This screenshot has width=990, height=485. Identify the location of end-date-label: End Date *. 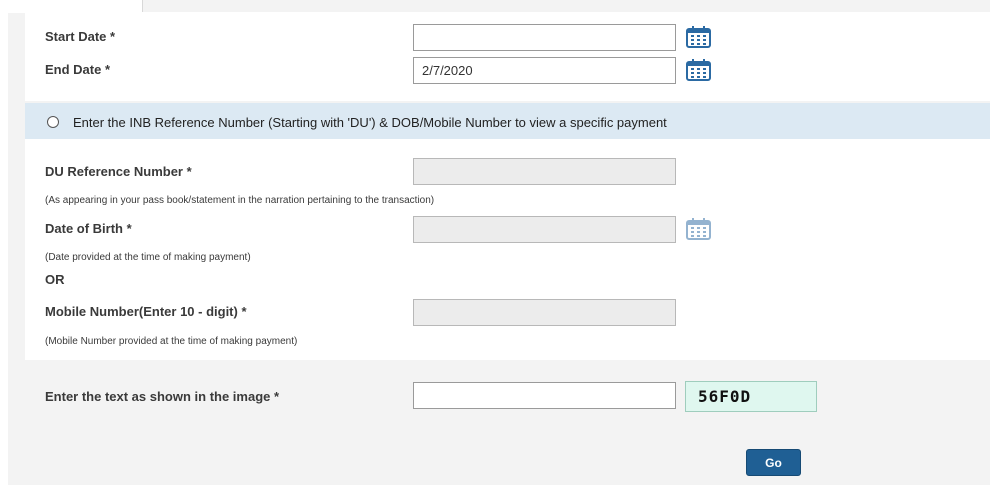
(78, 69).